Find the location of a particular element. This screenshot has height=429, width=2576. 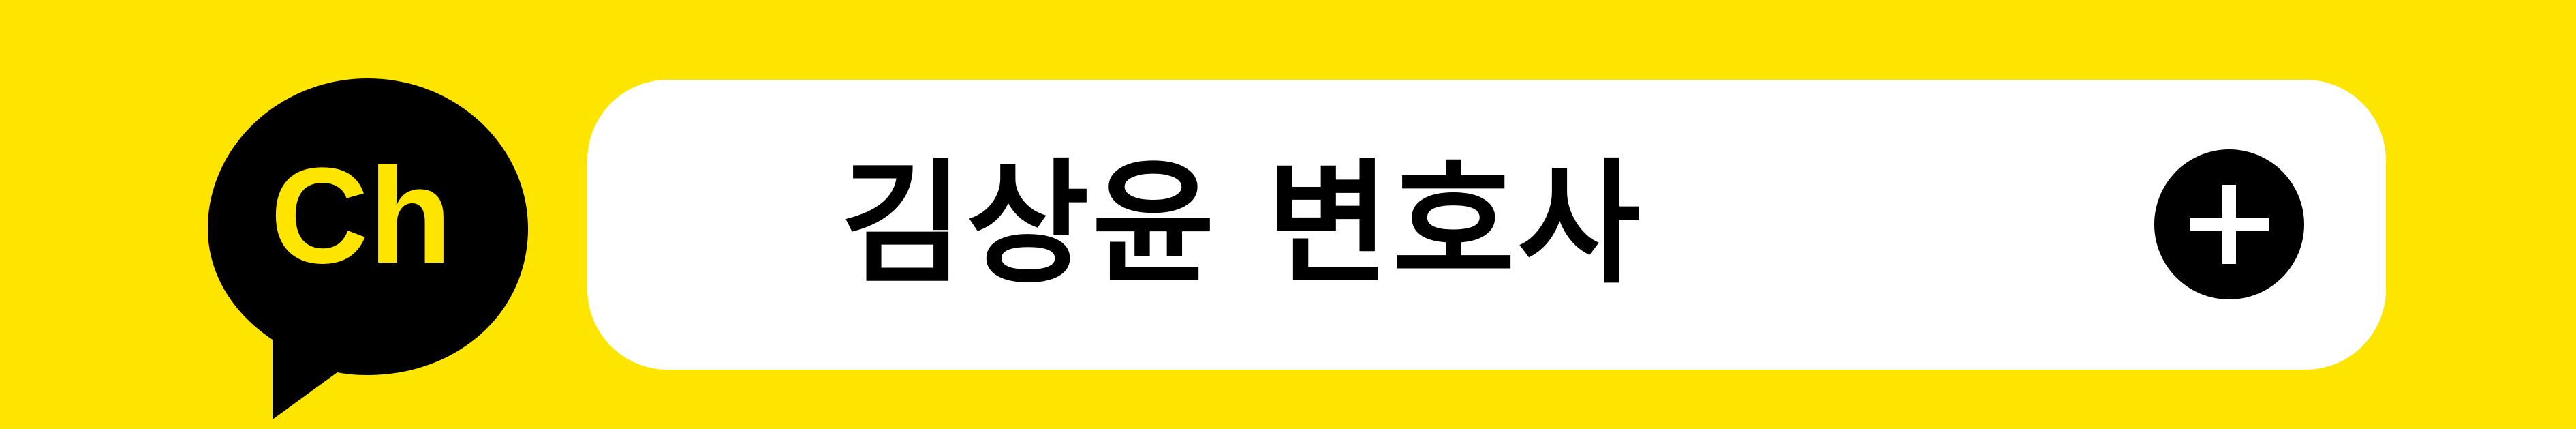

logo-text: Ch is located at coordinates (361, 216).